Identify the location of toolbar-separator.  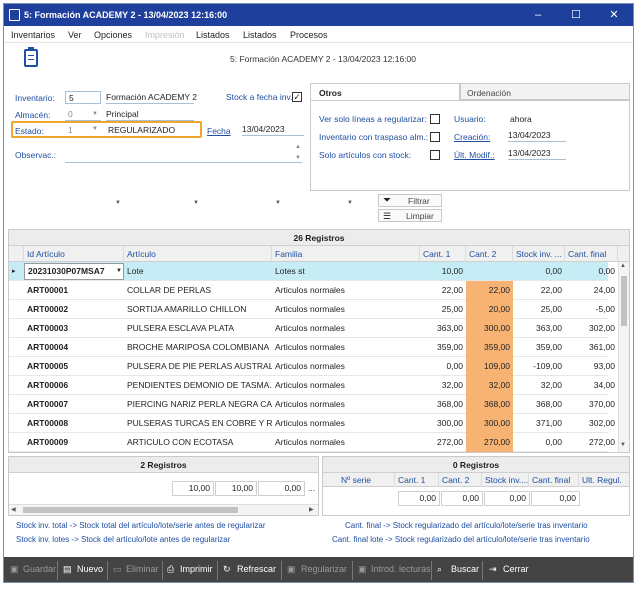
(352, 570).